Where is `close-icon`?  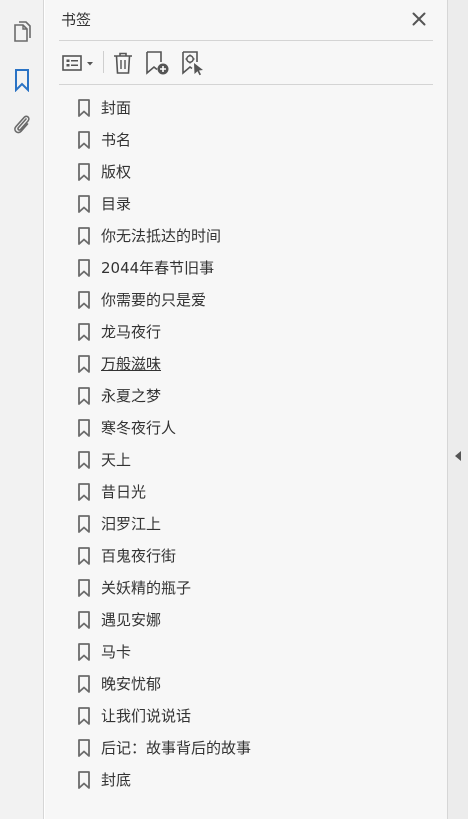 close-icon is located at coordinates (419, 19).